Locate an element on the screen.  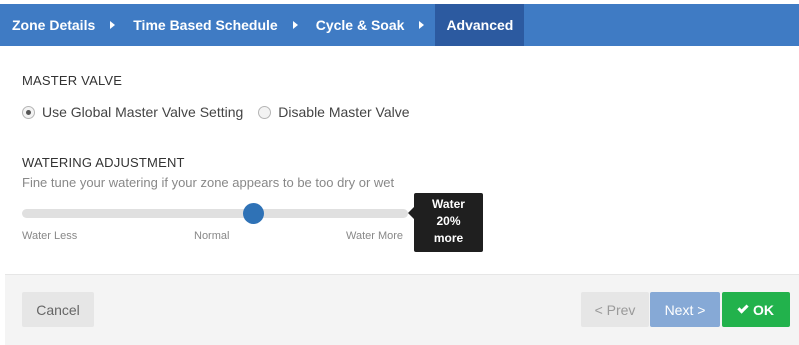
slider-label-water-more: Water More is located at coordinates (375, 236).